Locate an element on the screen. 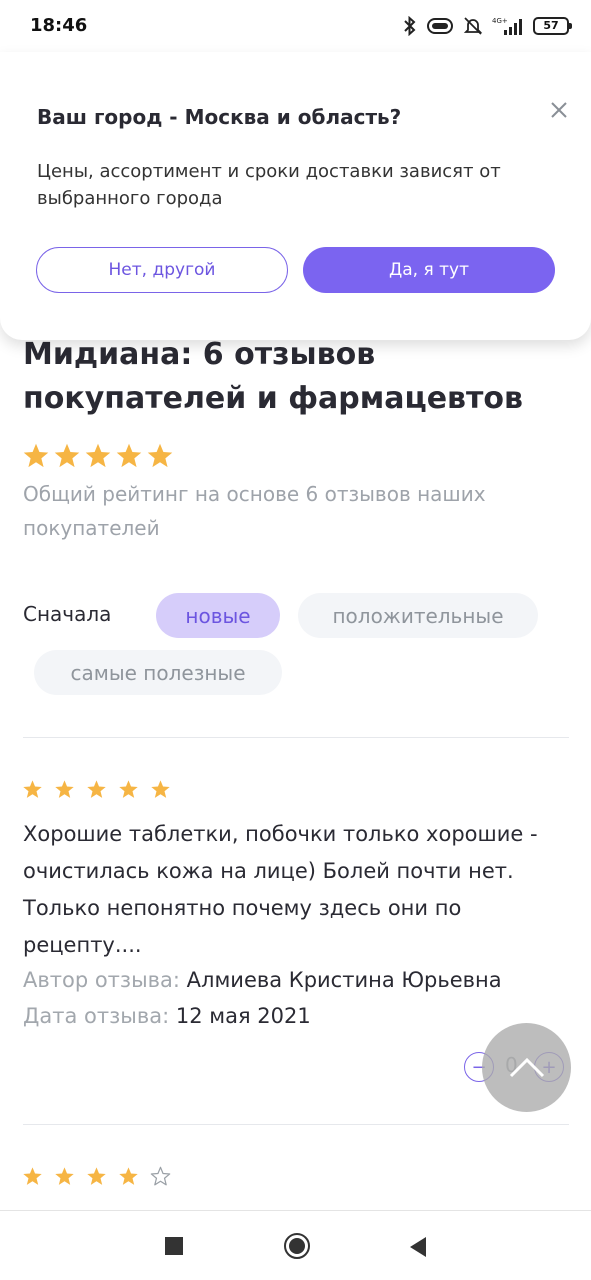 The image size is (591, 1280). bell-off-icon is located at coordinates (473, 26).